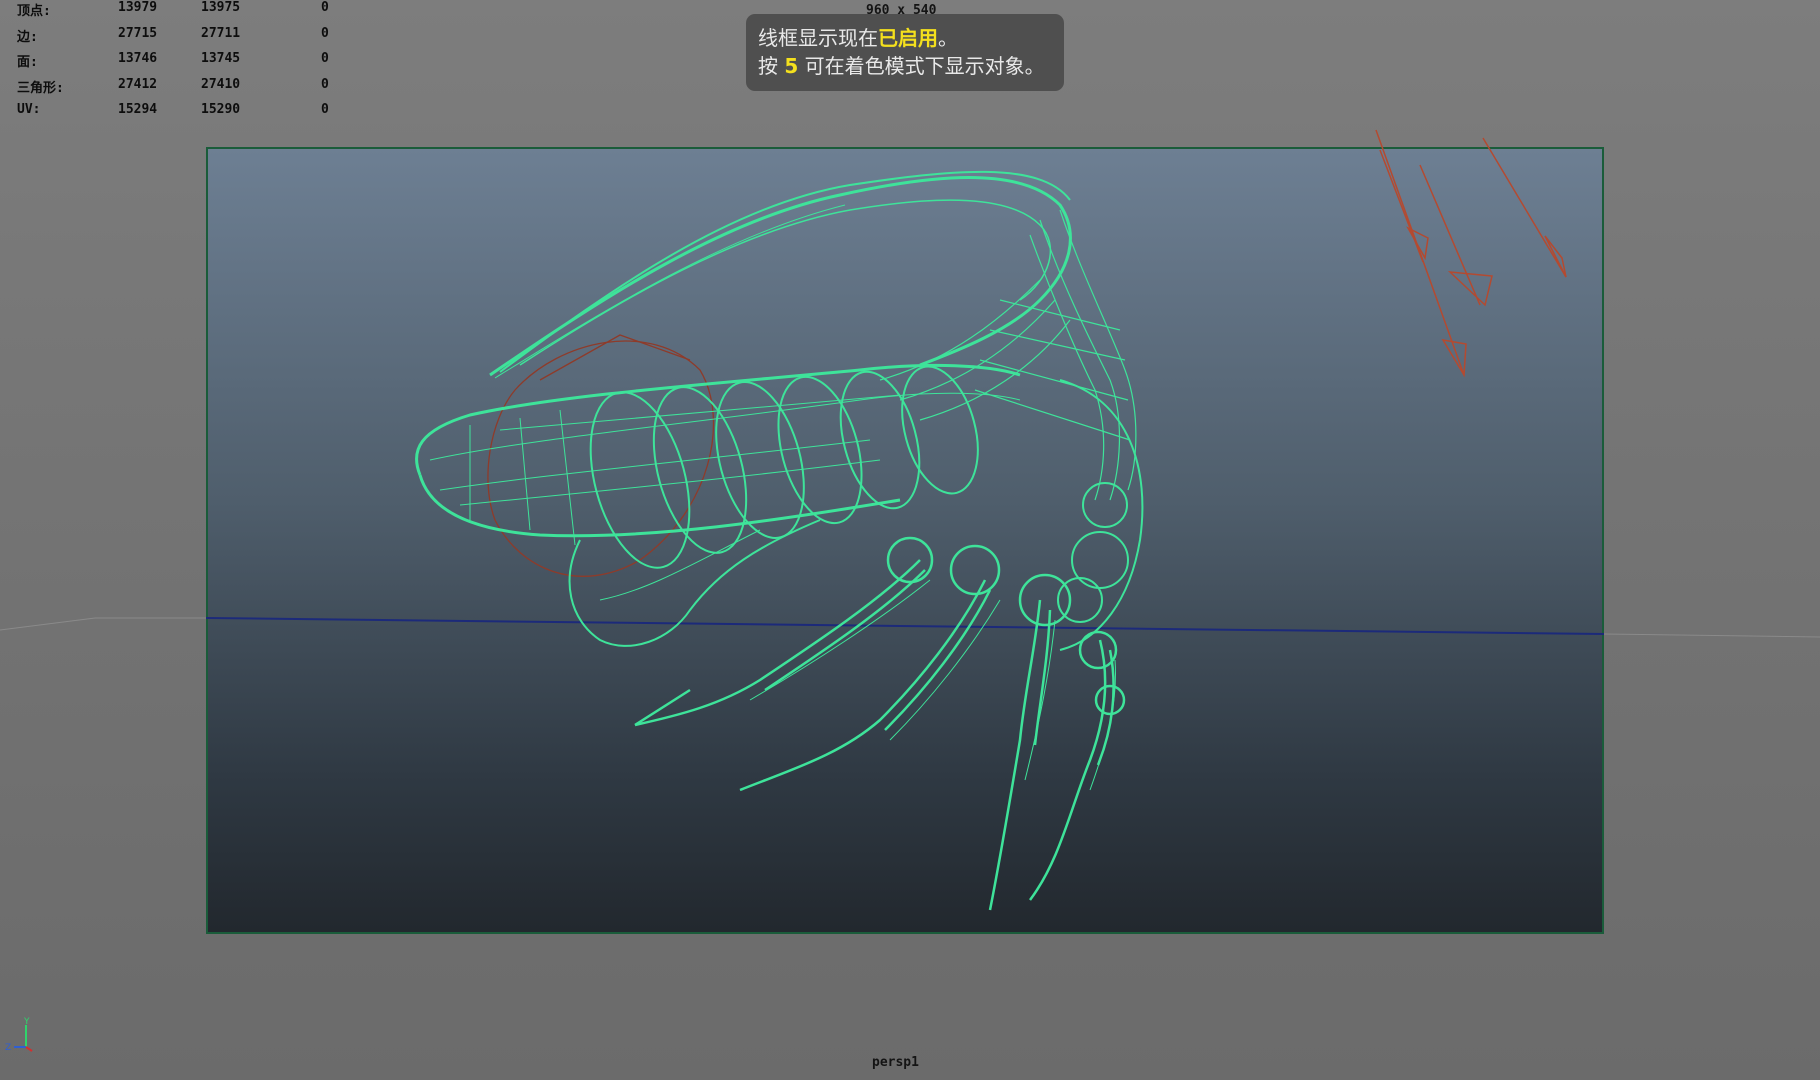 This screenshot has height=1080, width=1820. I want to click on hud-label: UV:, so click(29, 109).